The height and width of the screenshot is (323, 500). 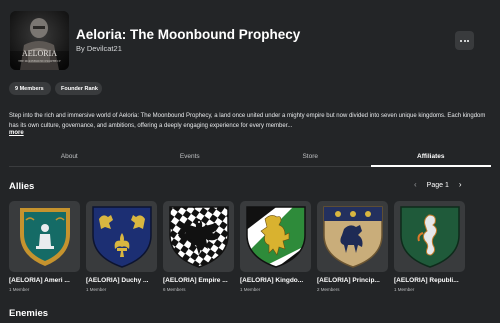 What do you see at coordinates (29, 313) in the screenshot?
I see `enemies-heading: Enemies` at bounding box center [29, 313].